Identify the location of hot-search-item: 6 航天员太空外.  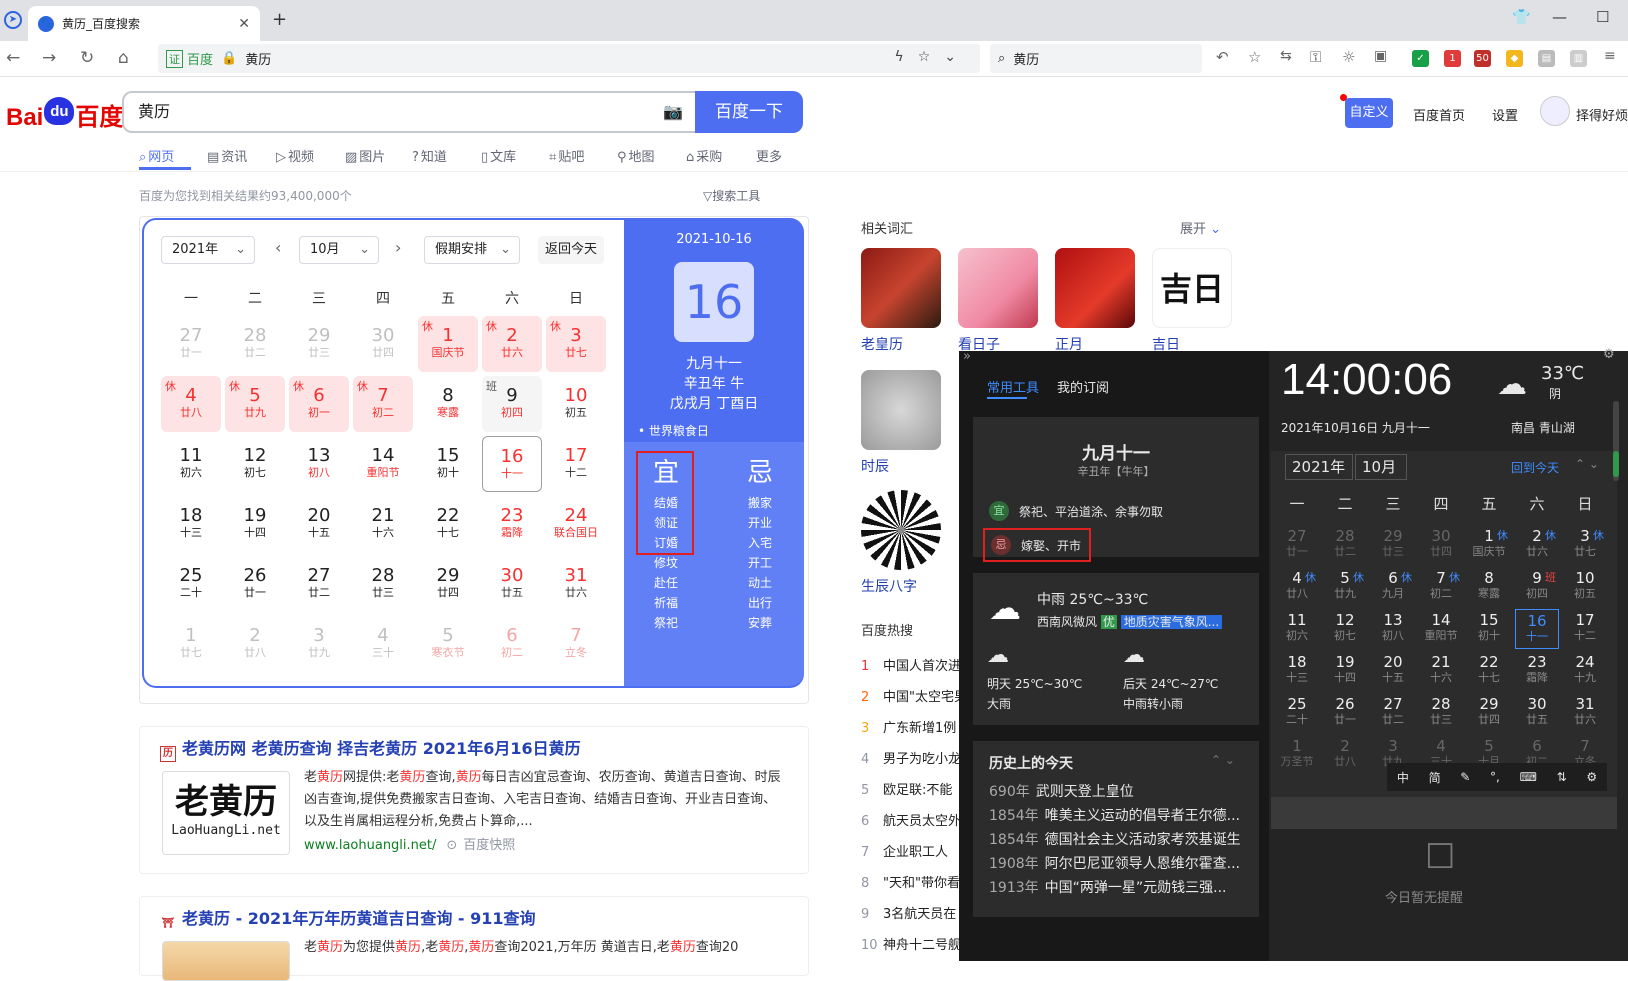
(911, 819).